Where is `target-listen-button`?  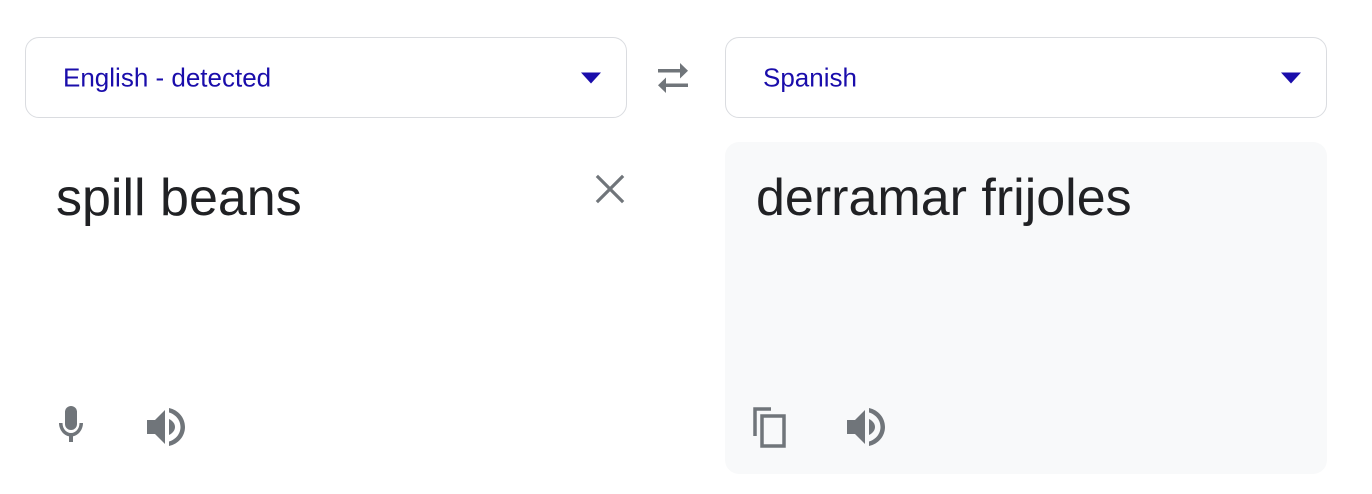 target-listen-button is located at coordinates (865, 427).